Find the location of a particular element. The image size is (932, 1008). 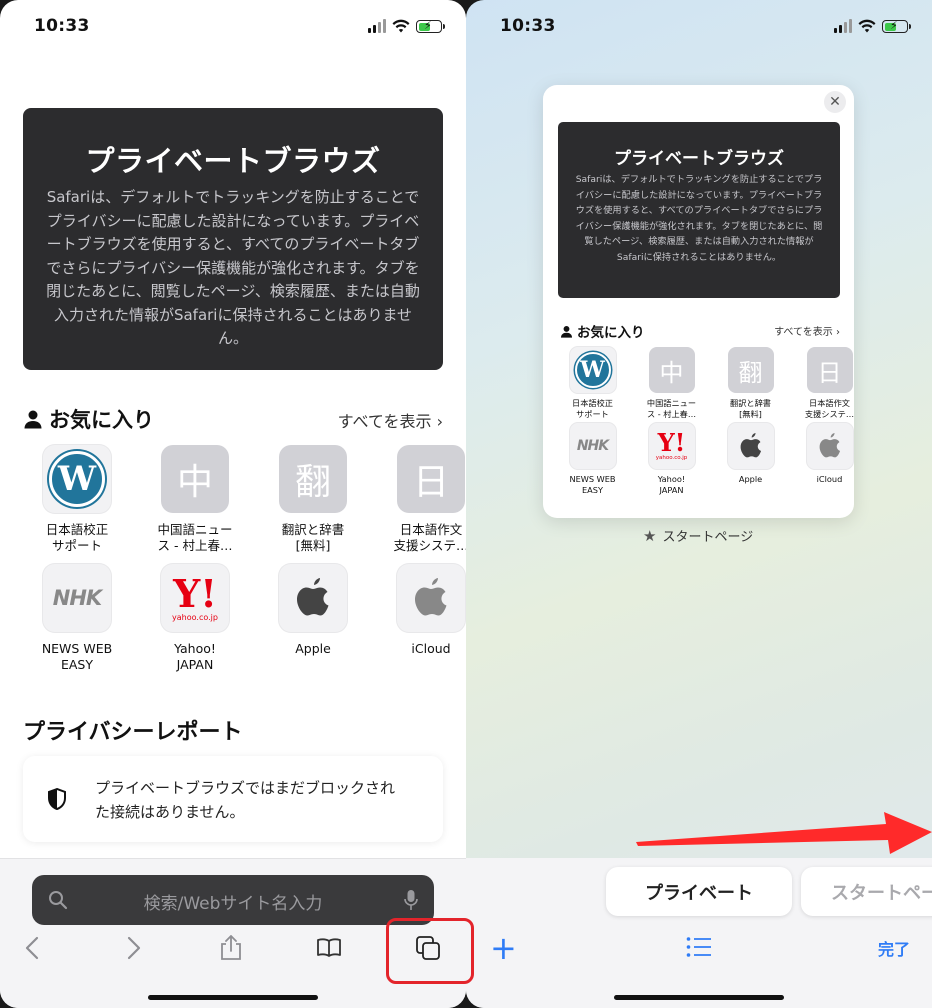

swipe-arrow-annotation is located at coordinates (784, 833).